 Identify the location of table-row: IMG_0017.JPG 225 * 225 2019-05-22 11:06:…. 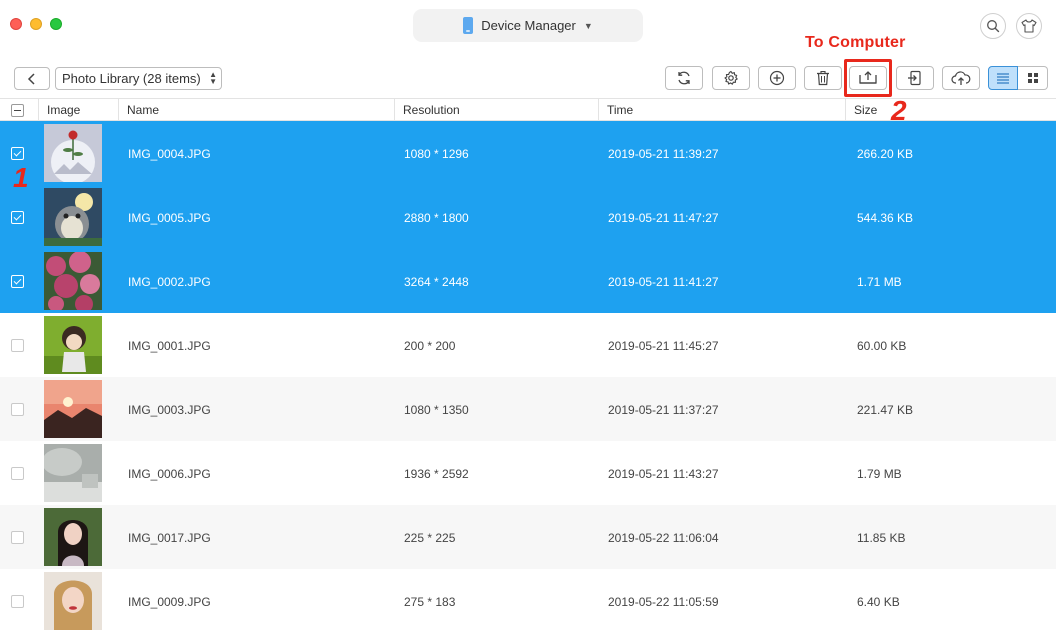
(528, 537).